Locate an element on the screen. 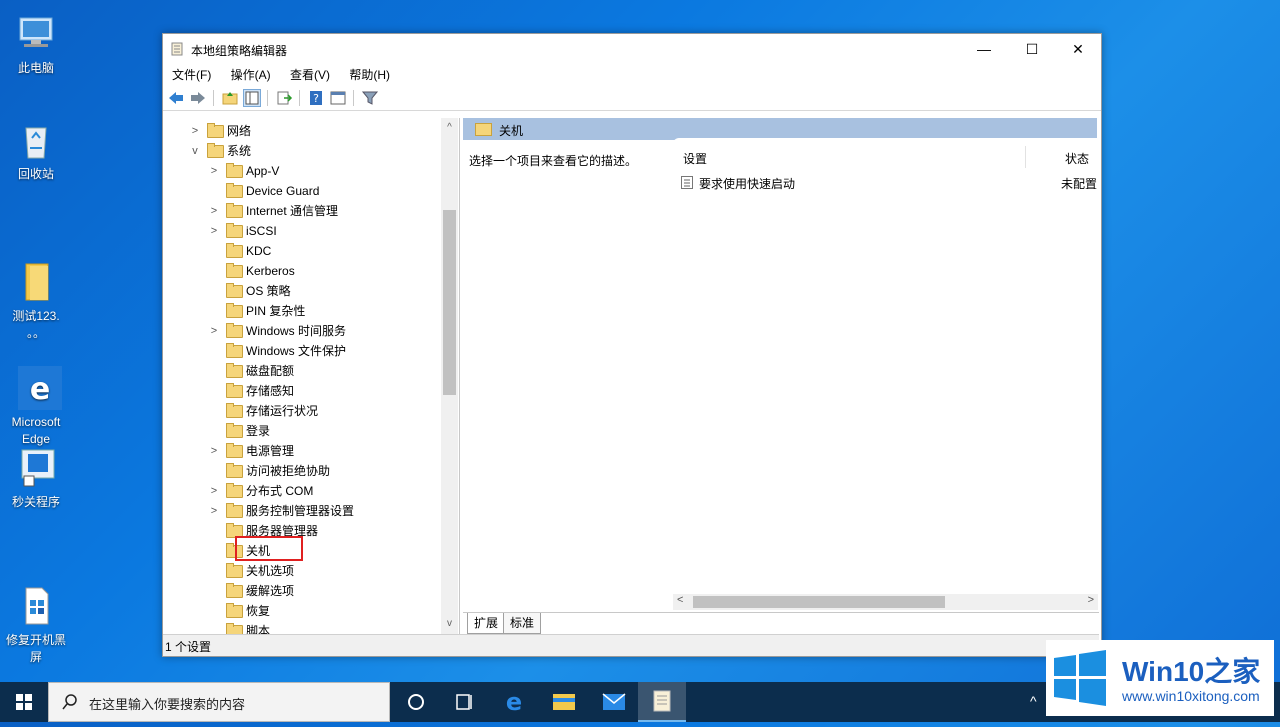 This screenshot has width=1280, height=727. desktop-icon-fix-black-screen: 修复开机黑 屏 is located at coordinates (36, 616).